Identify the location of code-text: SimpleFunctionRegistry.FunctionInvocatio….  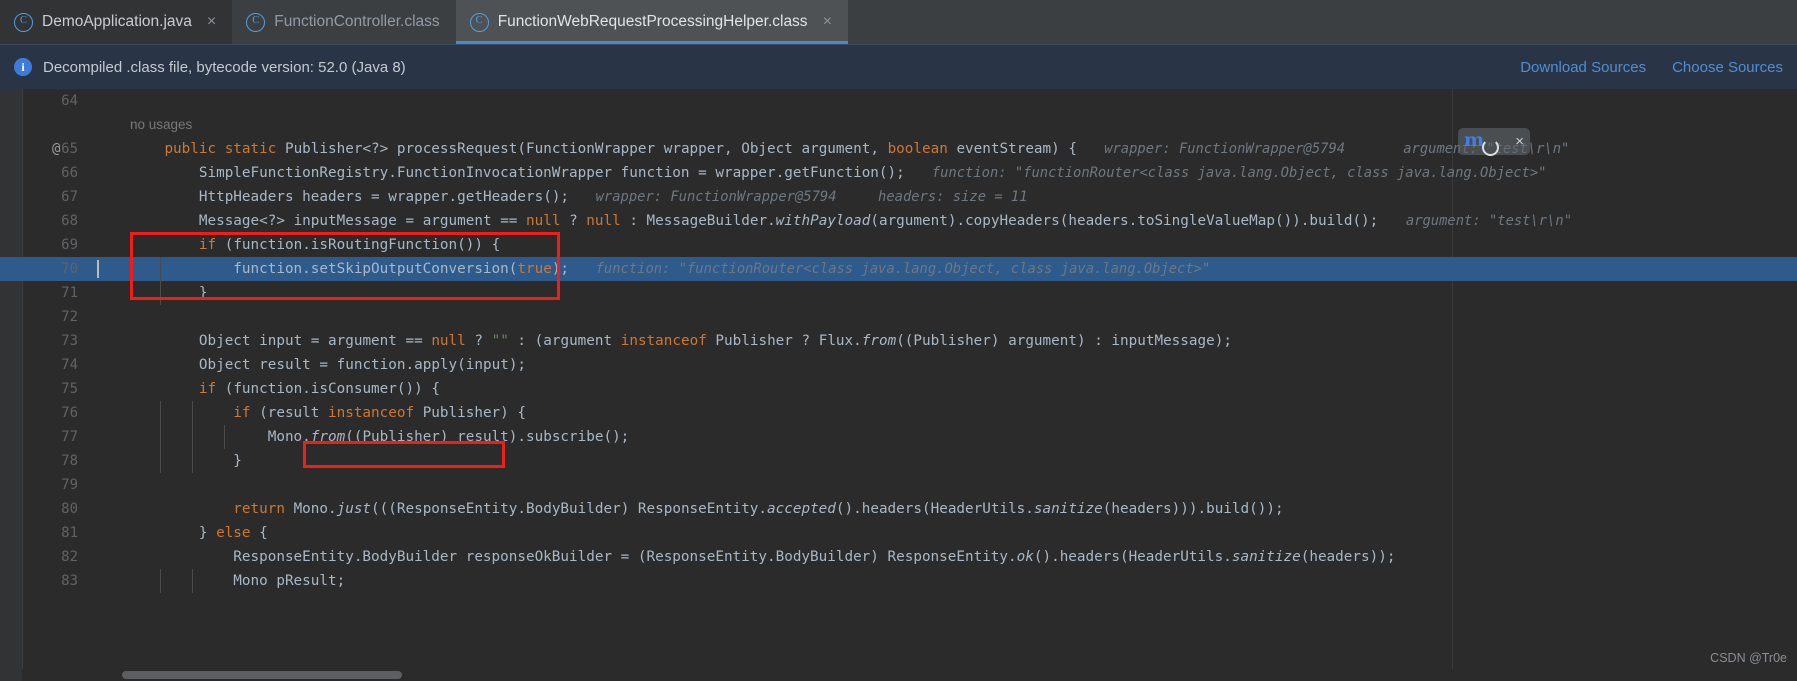
(551, 173).